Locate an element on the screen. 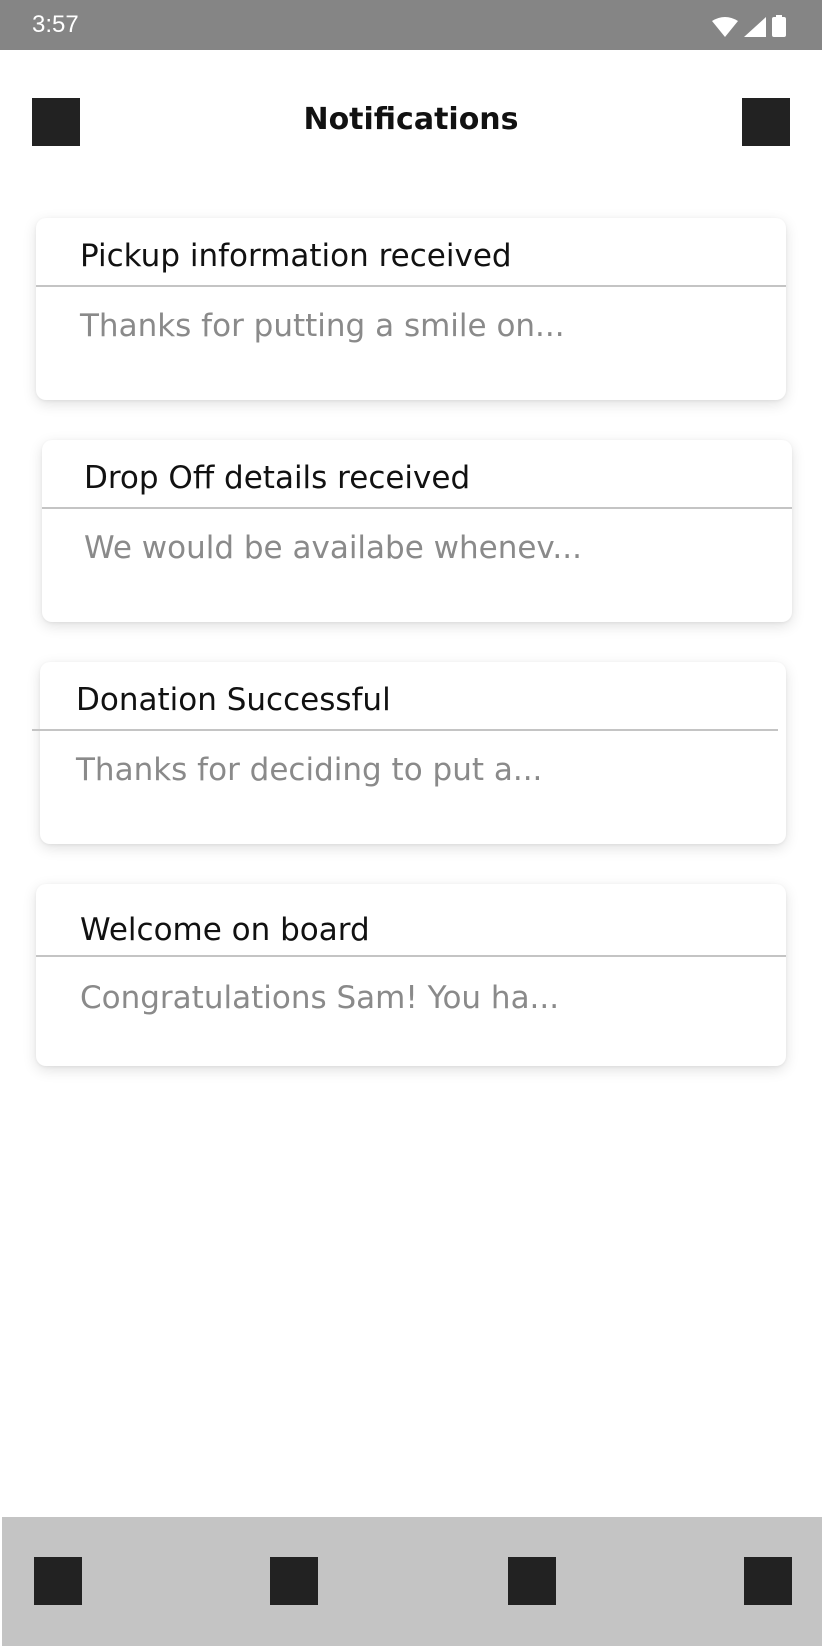 The image size is (822, 1646). action-icon is located at coordinates (766, 122).